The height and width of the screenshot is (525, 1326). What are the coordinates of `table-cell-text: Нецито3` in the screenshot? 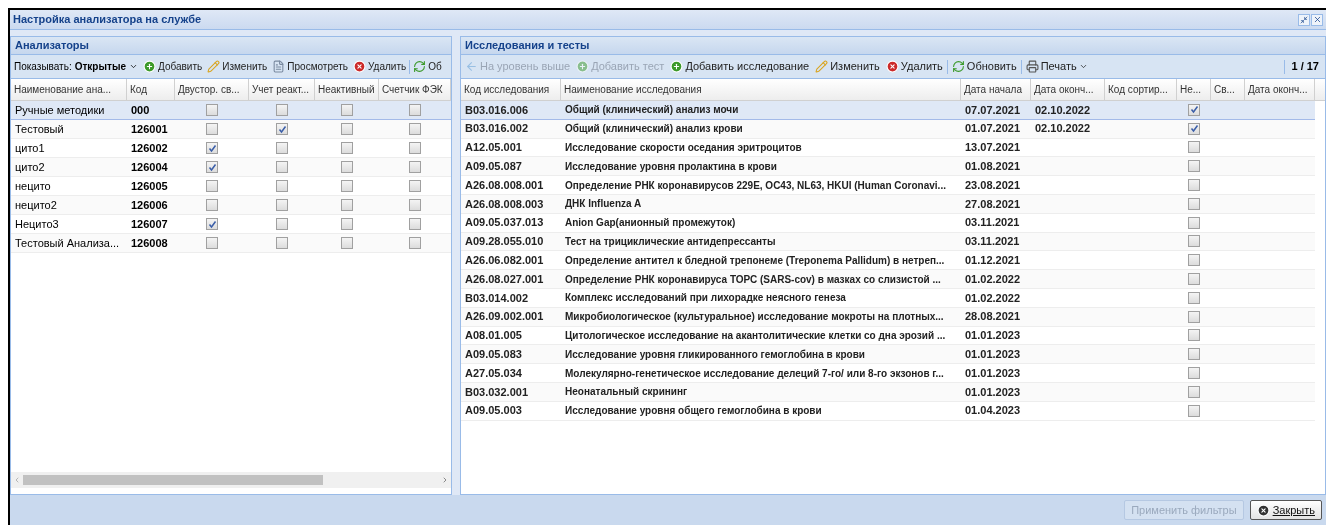 It's located at (37, 224).